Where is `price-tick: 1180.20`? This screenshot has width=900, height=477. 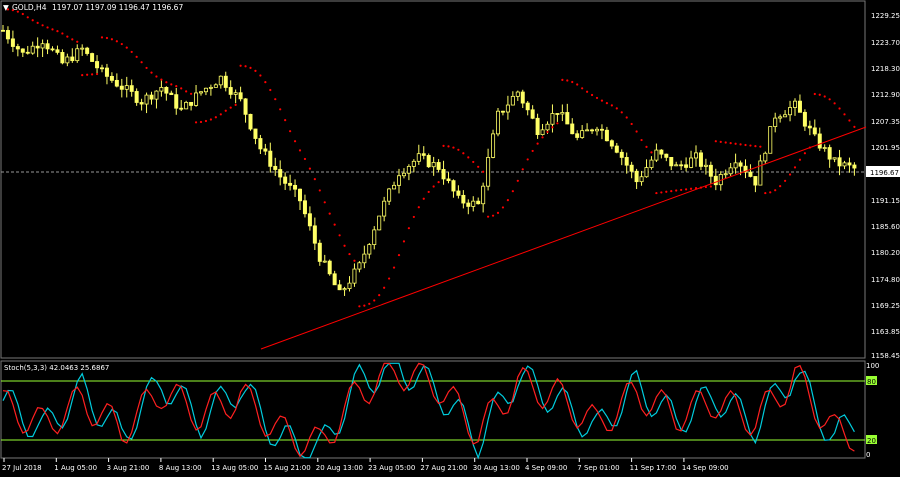
price-tick: 1180.20 is located at coordinates (885, 253).